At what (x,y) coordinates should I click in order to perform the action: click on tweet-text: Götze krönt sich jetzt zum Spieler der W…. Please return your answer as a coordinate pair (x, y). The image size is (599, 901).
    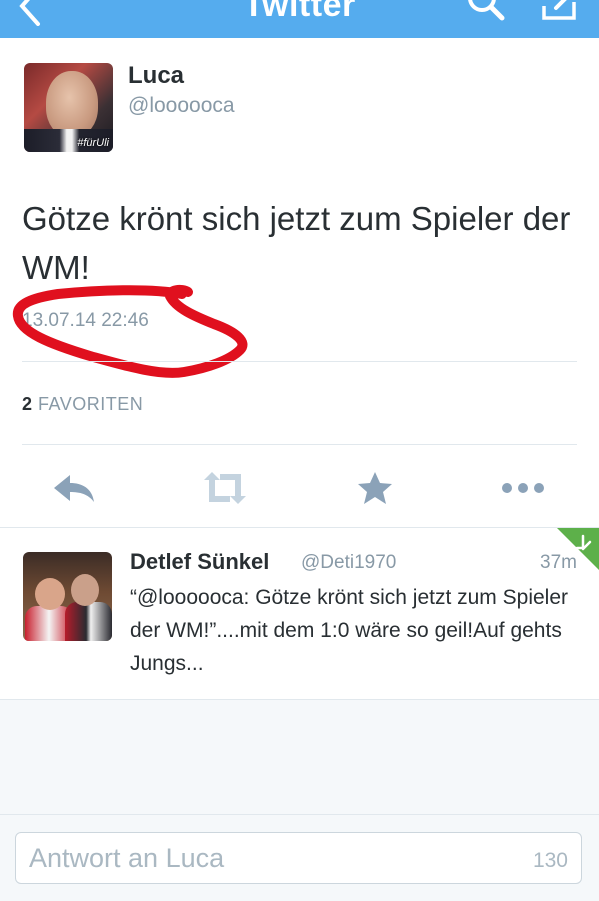
    Looking at the image, I should click on (296, 243).